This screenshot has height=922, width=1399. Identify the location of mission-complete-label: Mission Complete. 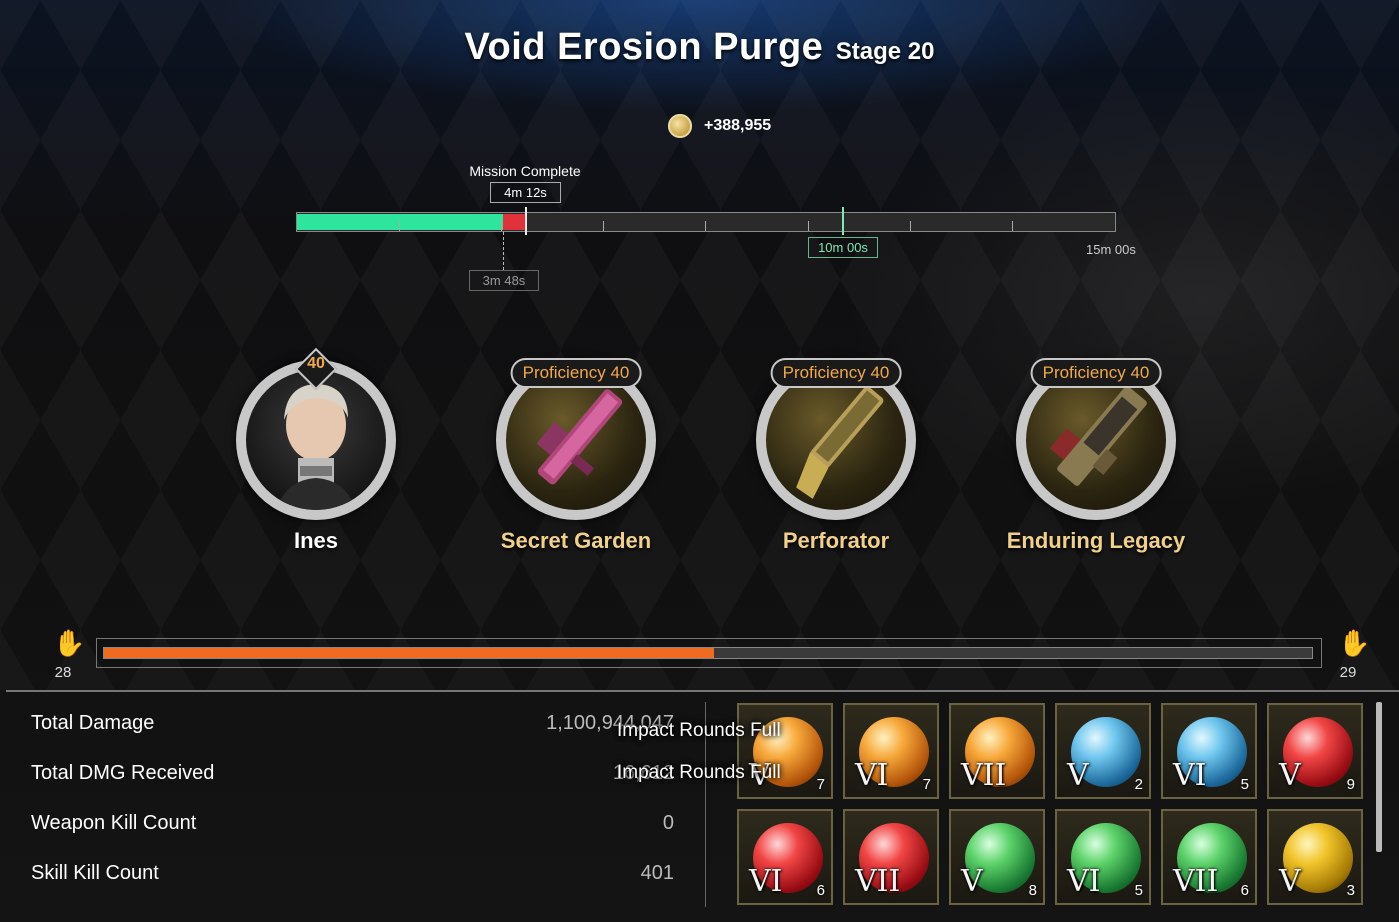
(525, 171).